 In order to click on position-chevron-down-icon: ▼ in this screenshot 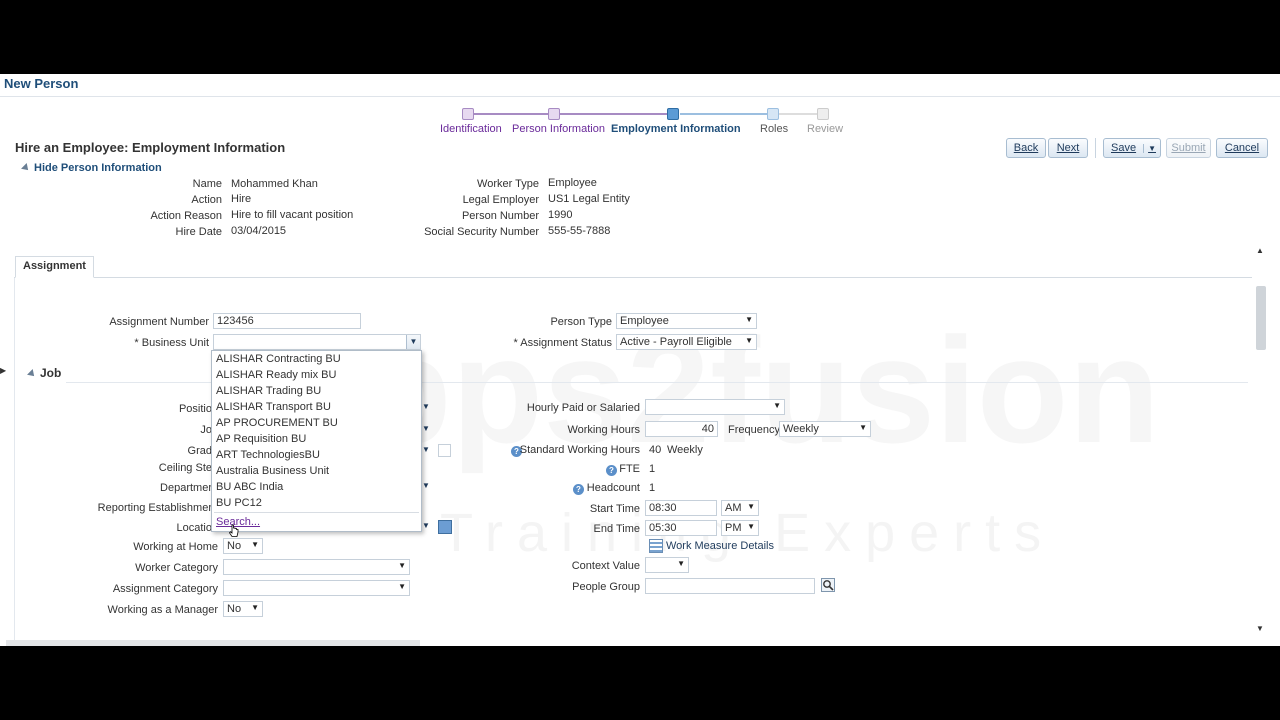, I will do `click(426, 406)`.